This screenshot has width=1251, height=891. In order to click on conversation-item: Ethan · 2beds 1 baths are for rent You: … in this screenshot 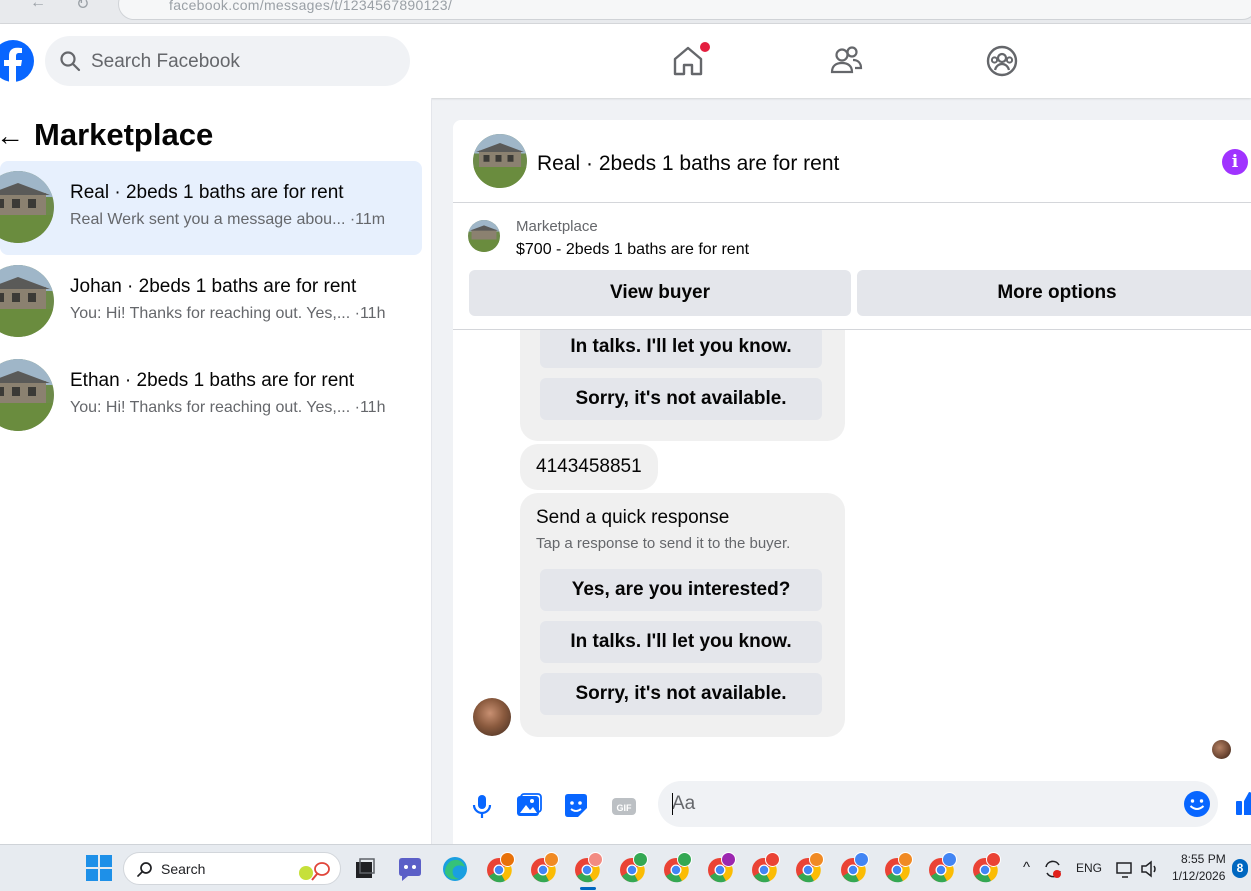, I will do `click(211, 396)`.